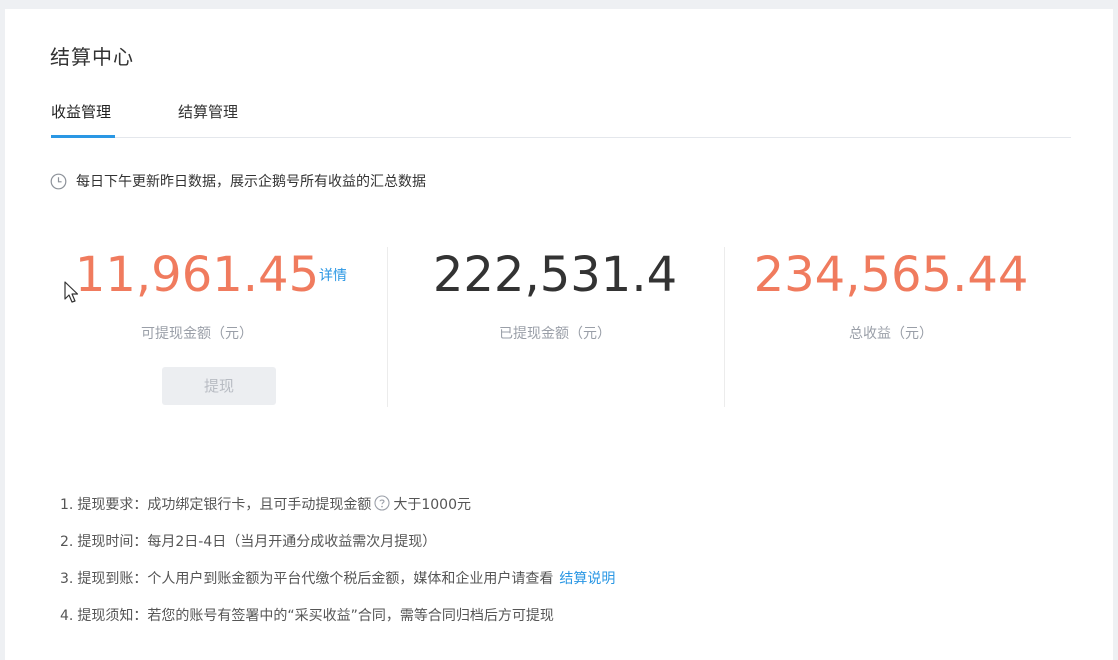 The image size is (1118, 660). Describe the element at coordinates (92, 57) in the screenshot. I see `page-title: 结算中心` at that location.